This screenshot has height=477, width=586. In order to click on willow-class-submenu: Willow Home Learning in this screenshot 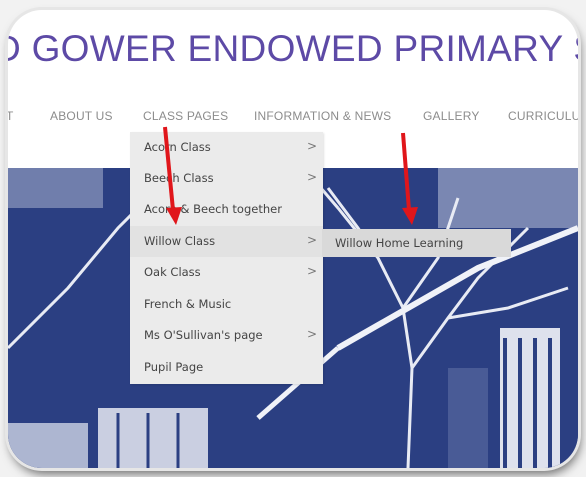, I will do `click(416, 243)`.